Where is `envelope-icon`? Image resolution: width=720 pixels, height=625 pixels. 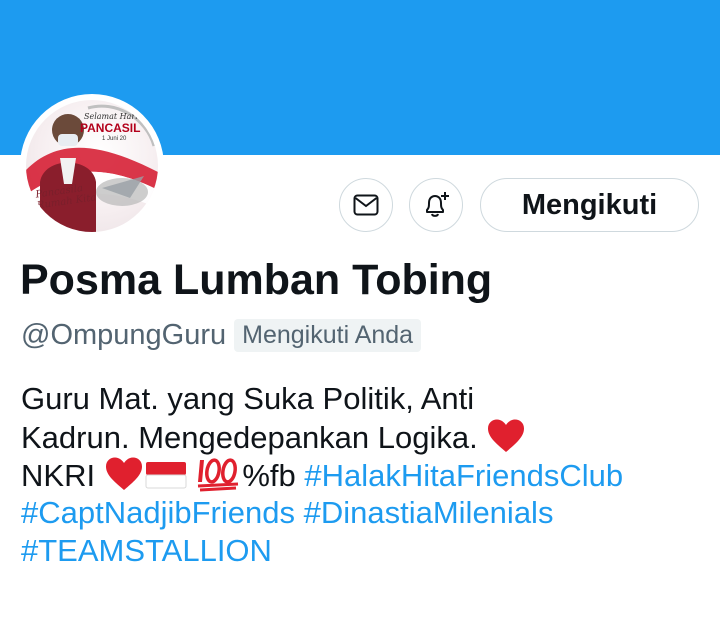 envelope-icon is located at coordinates (366, 205).